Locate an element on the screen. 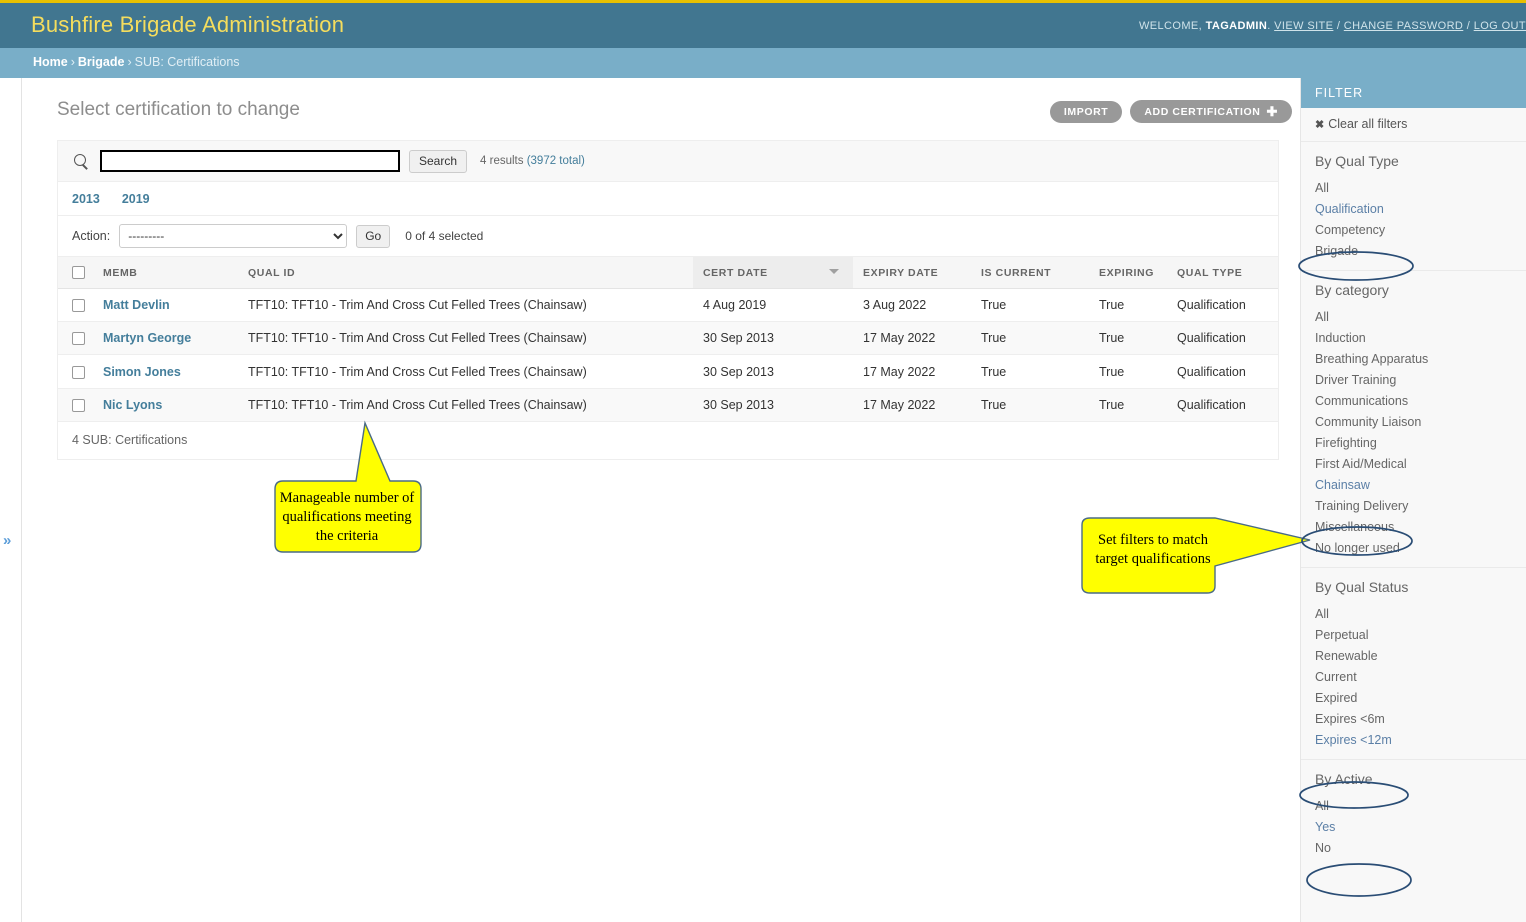 This screenshot has height=922, width=1526. filter-option: Competency is located at coordinates (1413, 229).